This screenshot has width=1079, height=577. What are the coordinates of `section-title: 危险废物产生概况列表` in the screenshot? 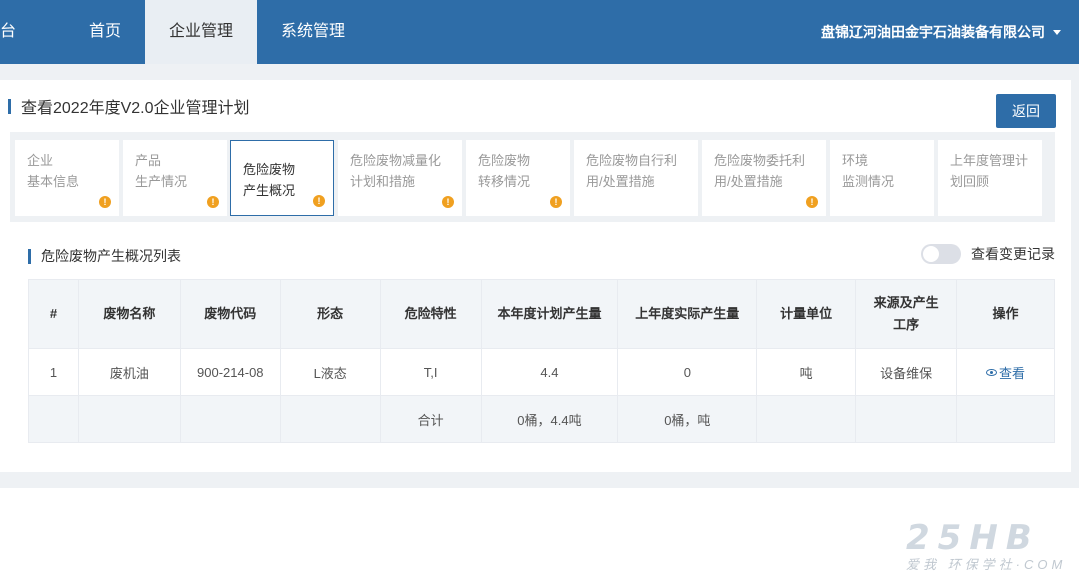 It's located at (111, 256).